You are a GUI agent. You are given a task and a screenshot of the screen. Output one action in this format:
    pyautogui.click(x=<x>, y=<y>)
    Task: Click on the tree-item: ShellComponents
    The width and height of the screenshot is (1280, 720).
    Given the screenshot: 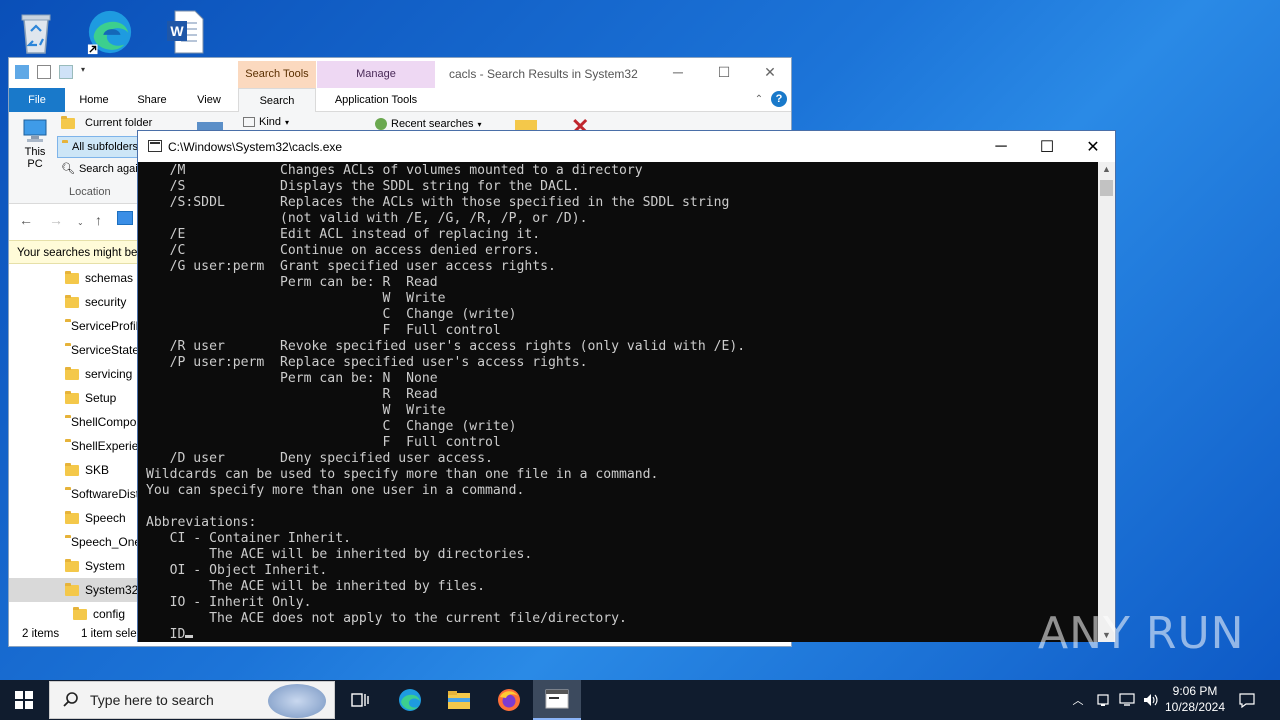 What is the action you would take?
    pyautogui.click(x=74, y=422)
    